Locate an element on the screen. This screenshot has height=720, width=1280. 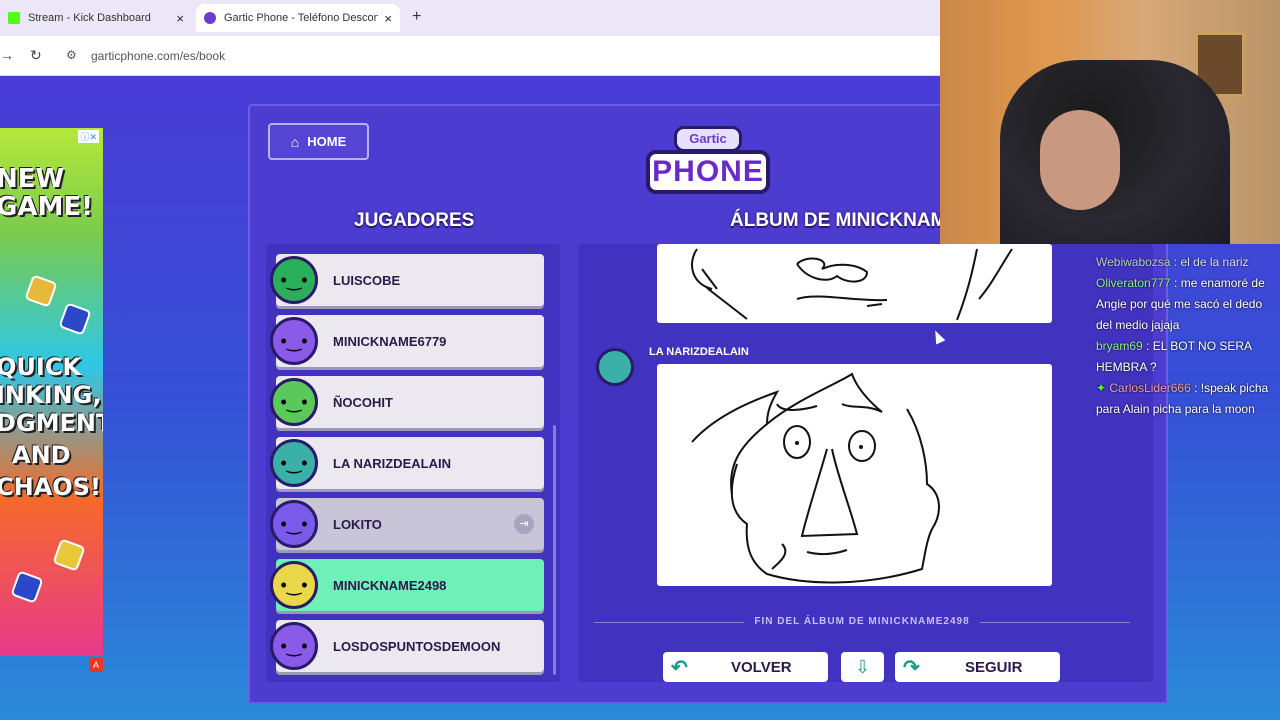
tab-kick-dashboard: Stream - Kick Dashboard × is located at coordinates (96, 18).